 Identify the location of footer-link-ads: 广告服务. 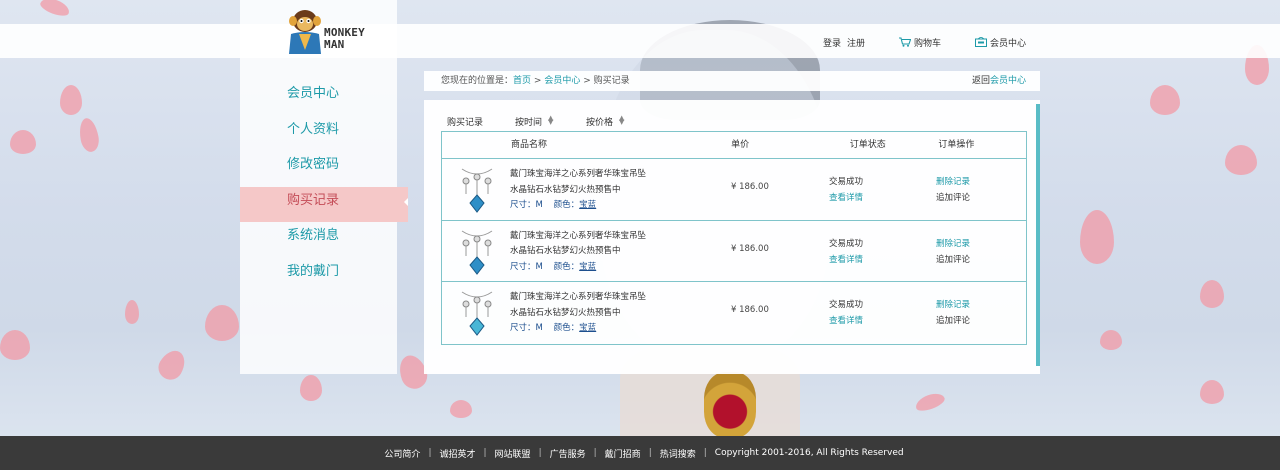
(568, 453).